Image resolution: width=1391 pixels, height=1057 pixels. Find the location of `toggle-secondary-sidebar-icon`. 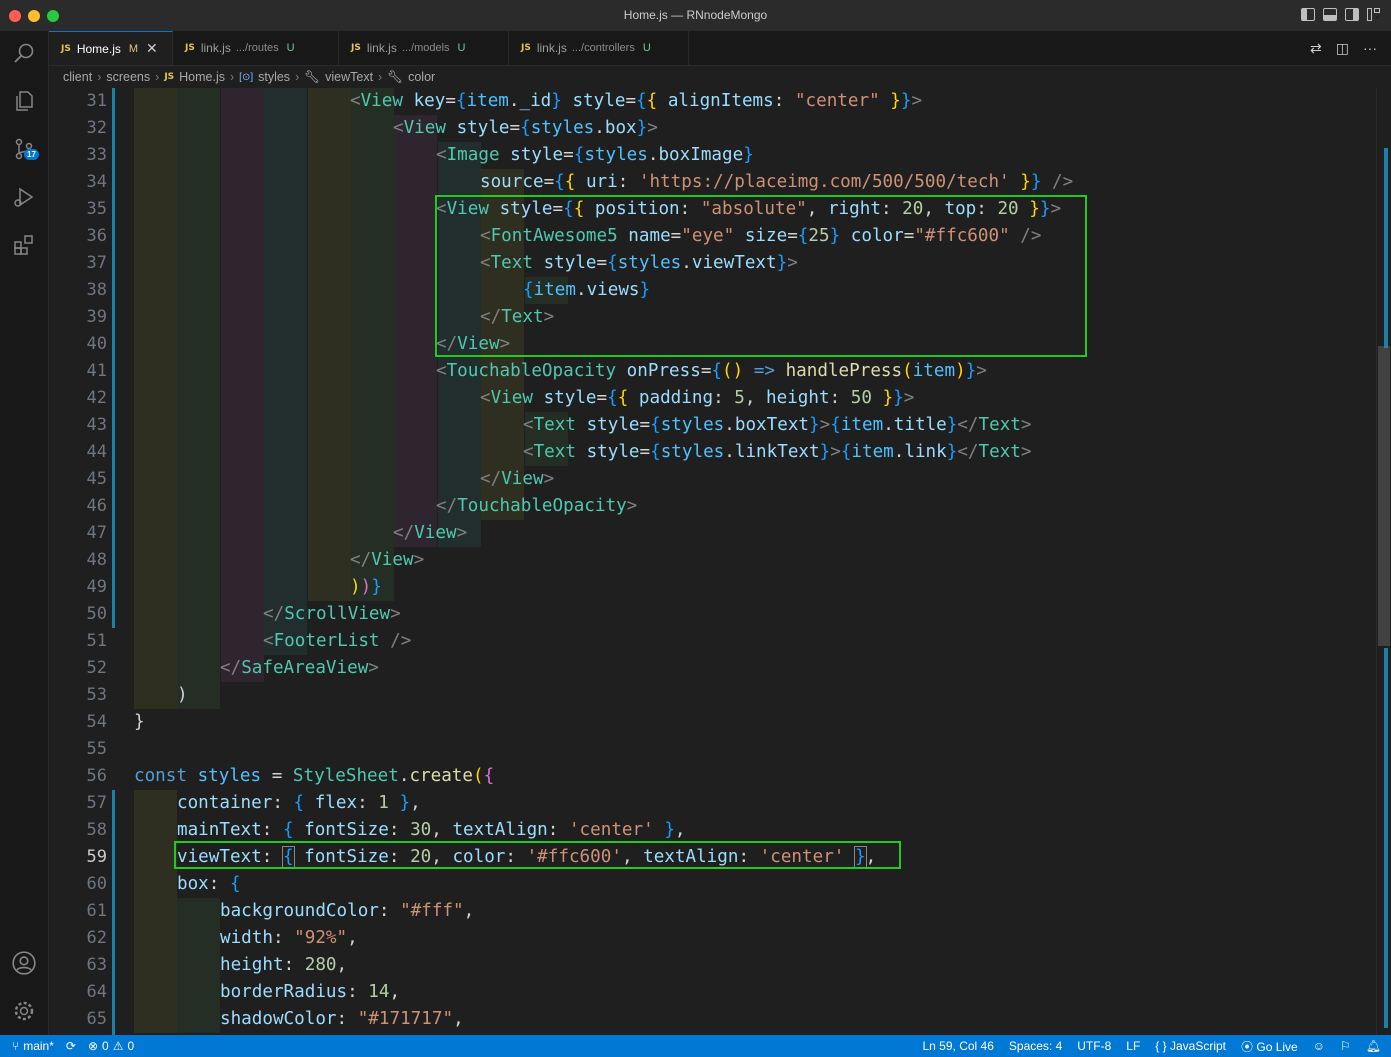

toggle-secondary-sidebar-icon is located at coordinates (1352, 14).